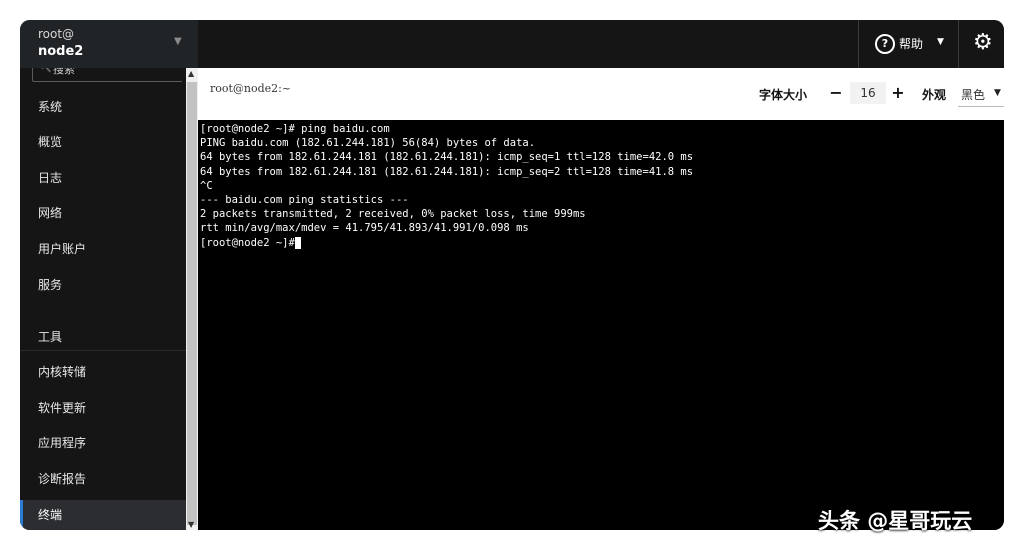 This screenshot has height=550, width=1024. What do you see at coordinates (601, 243) in the screenshot?
I see `terminal-prompt-line: [root@node2 ~]#` at bounding box center [601, 243].